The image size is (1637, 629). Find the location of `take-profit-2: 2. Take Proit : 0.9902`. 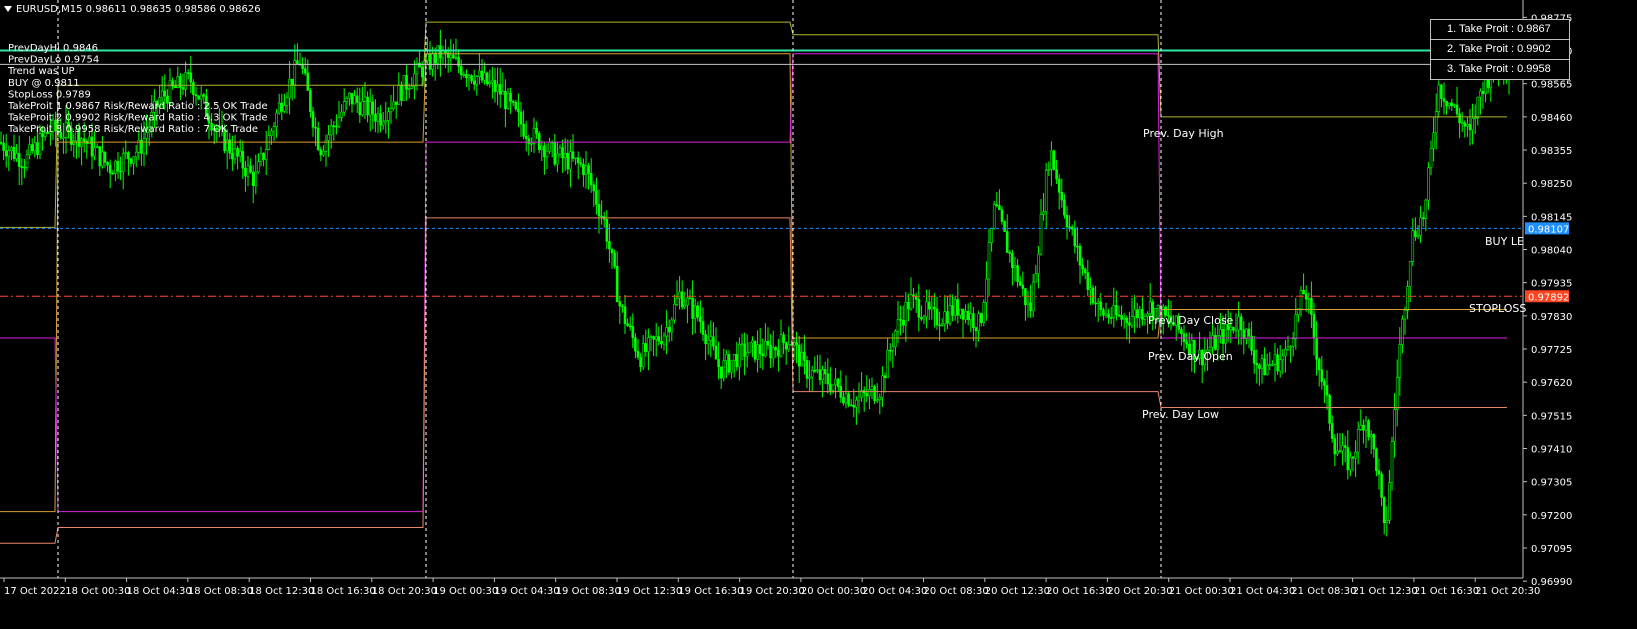

take-profit-2: 2. Take Proit : 0.9902 is located at coordinates (1500, 50).